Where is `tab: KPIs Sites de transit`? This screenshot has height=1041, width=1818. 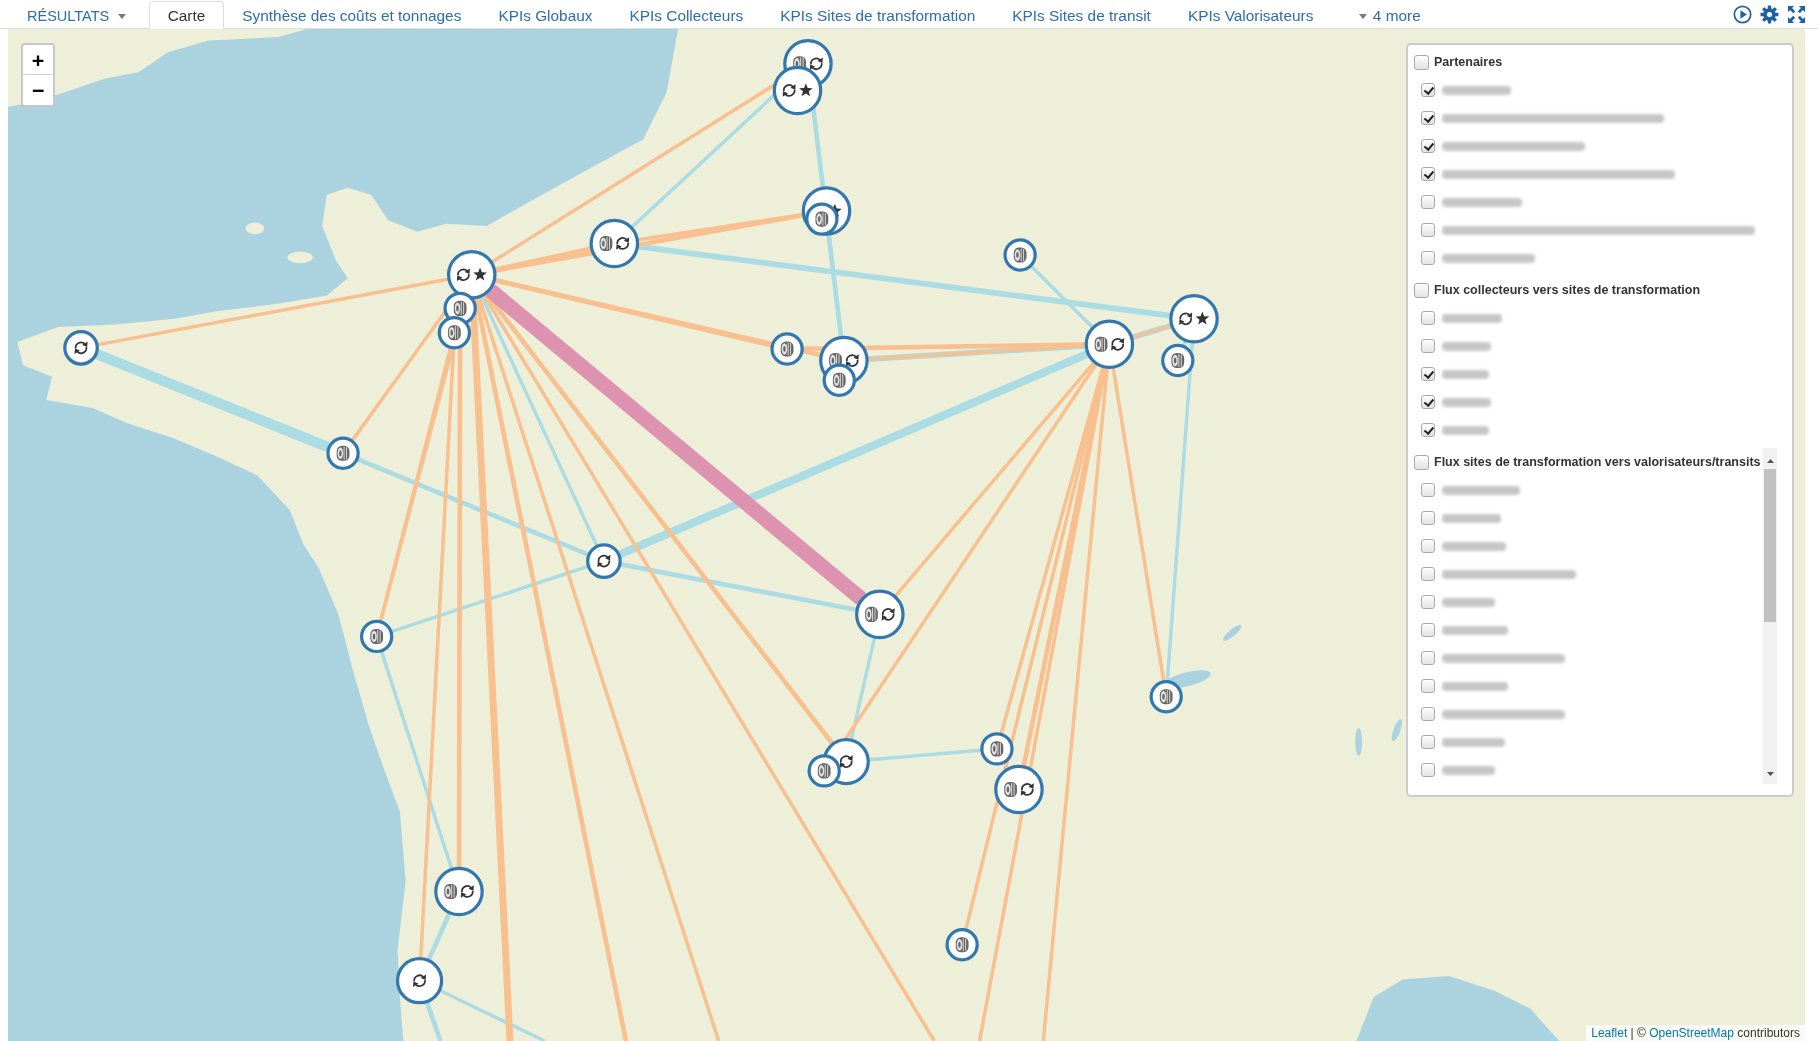
tab: KPIs Sites de transit is located at coordinates (1081, 15).